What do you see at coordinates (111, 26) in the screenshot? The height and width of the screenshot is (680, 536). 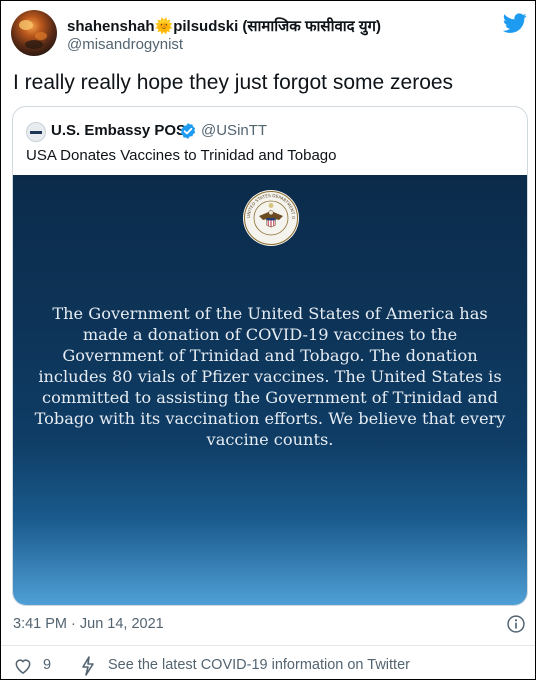 I see `author-name-text: shahenshah` at bounding box center [111, 26].